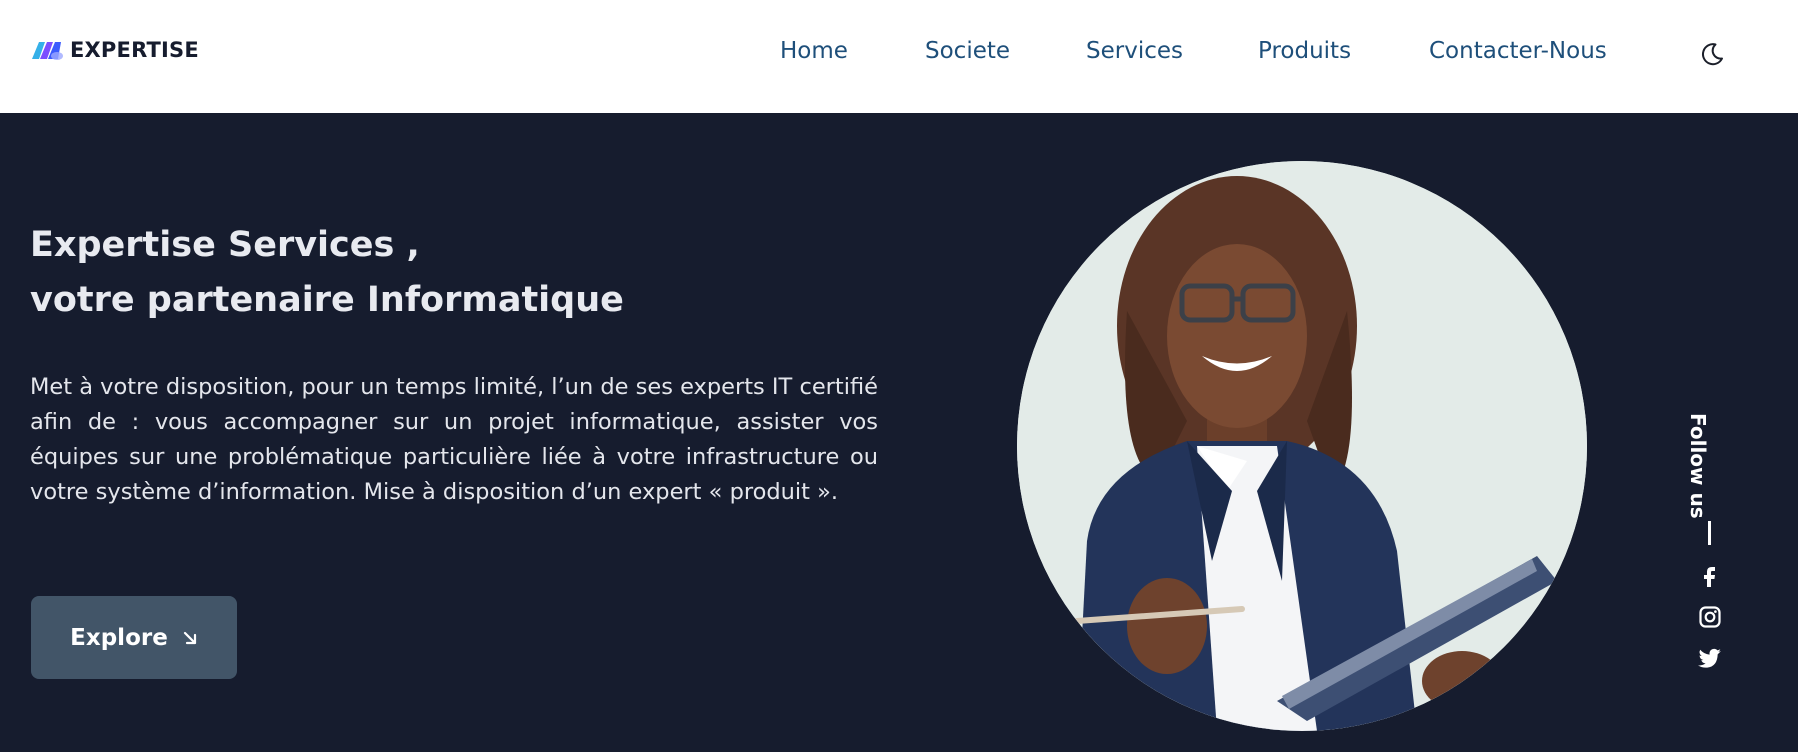 The image size is (1798, 752). What do you see at coordinates (1698, 466) in the screenshot?
I see `follow-us-label: Follow us` at bounding box center [1698, 466].